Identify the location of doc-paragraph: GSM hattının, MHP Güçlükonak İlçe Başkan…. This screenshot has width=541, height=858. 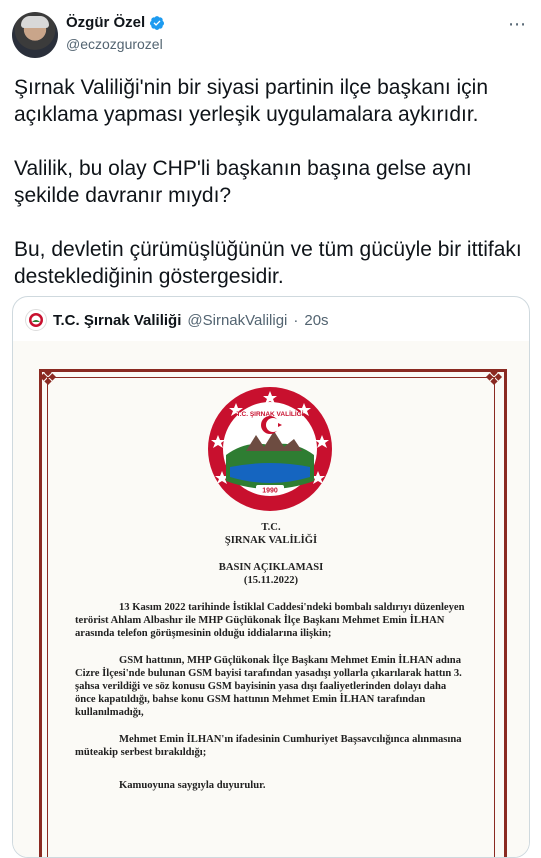
(268, 686).